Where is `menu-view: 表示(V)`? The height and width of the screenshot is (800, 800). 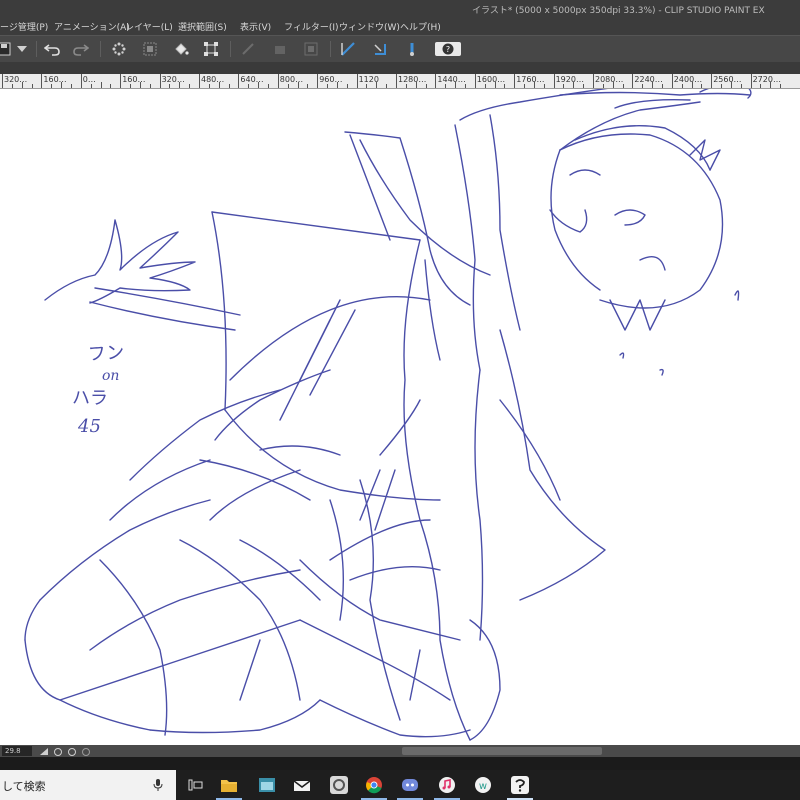 menu-view: 表示(V) is located at coordinates (255, 26).